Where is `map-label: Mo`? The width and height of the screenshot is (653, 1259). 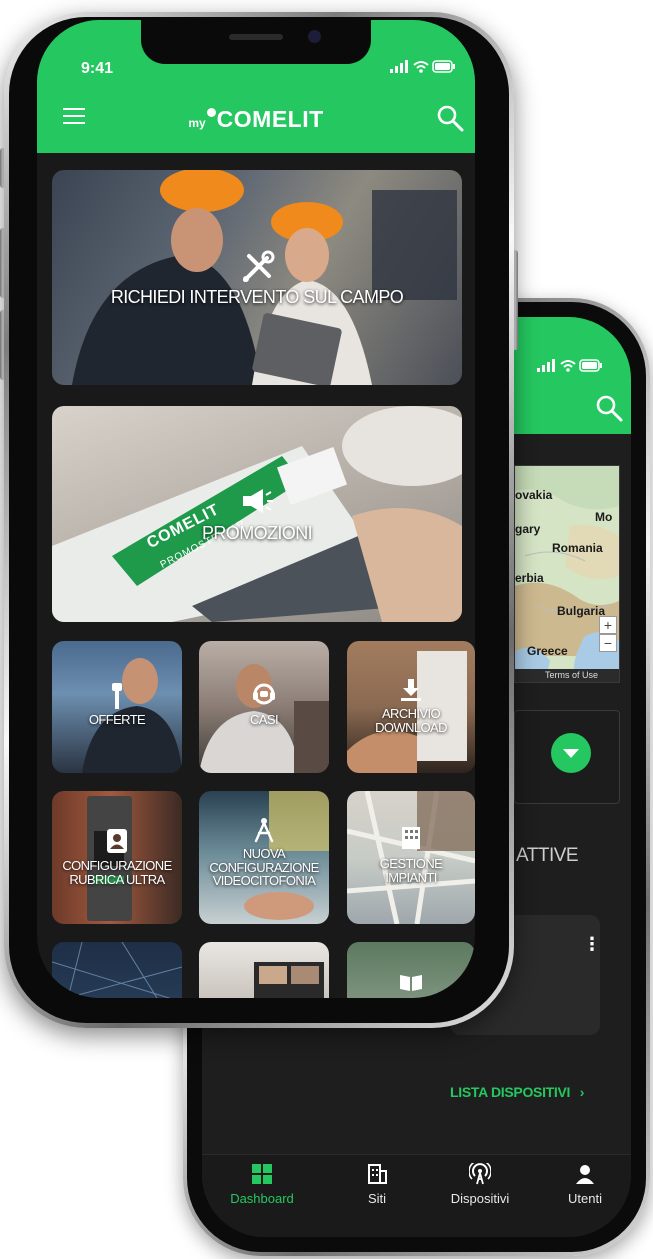
map-label: Mo is located at coordinates (604, 517).